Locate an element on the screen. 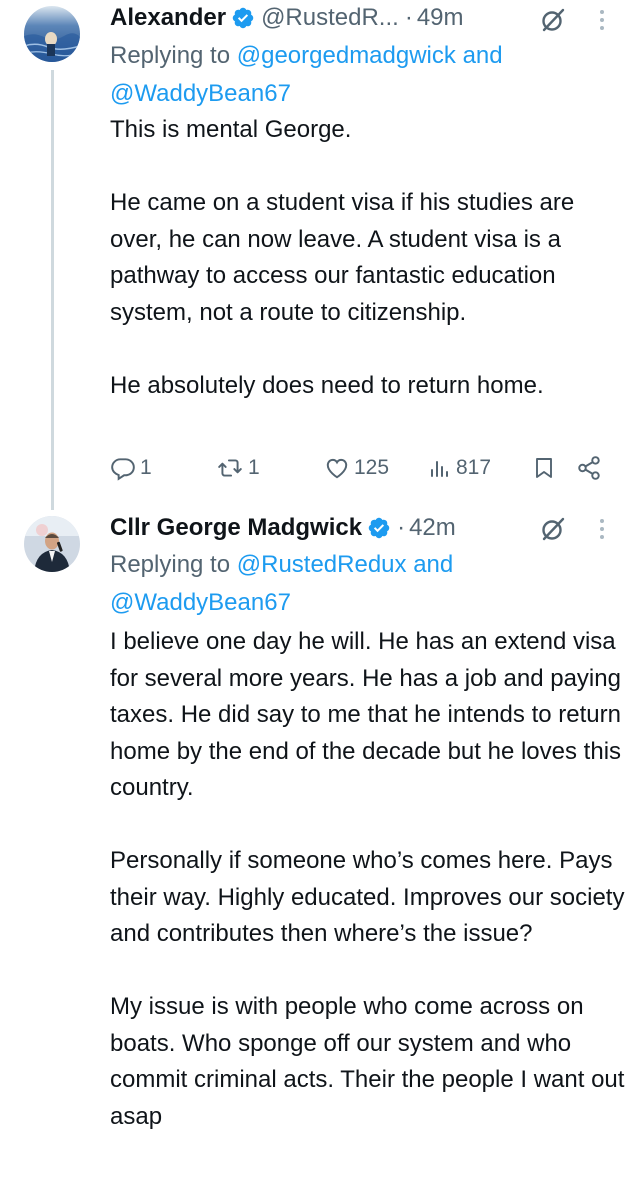 The image size is (640, 1200). display-name: Cllr George Madgwick is located at coordinates (236, 528).